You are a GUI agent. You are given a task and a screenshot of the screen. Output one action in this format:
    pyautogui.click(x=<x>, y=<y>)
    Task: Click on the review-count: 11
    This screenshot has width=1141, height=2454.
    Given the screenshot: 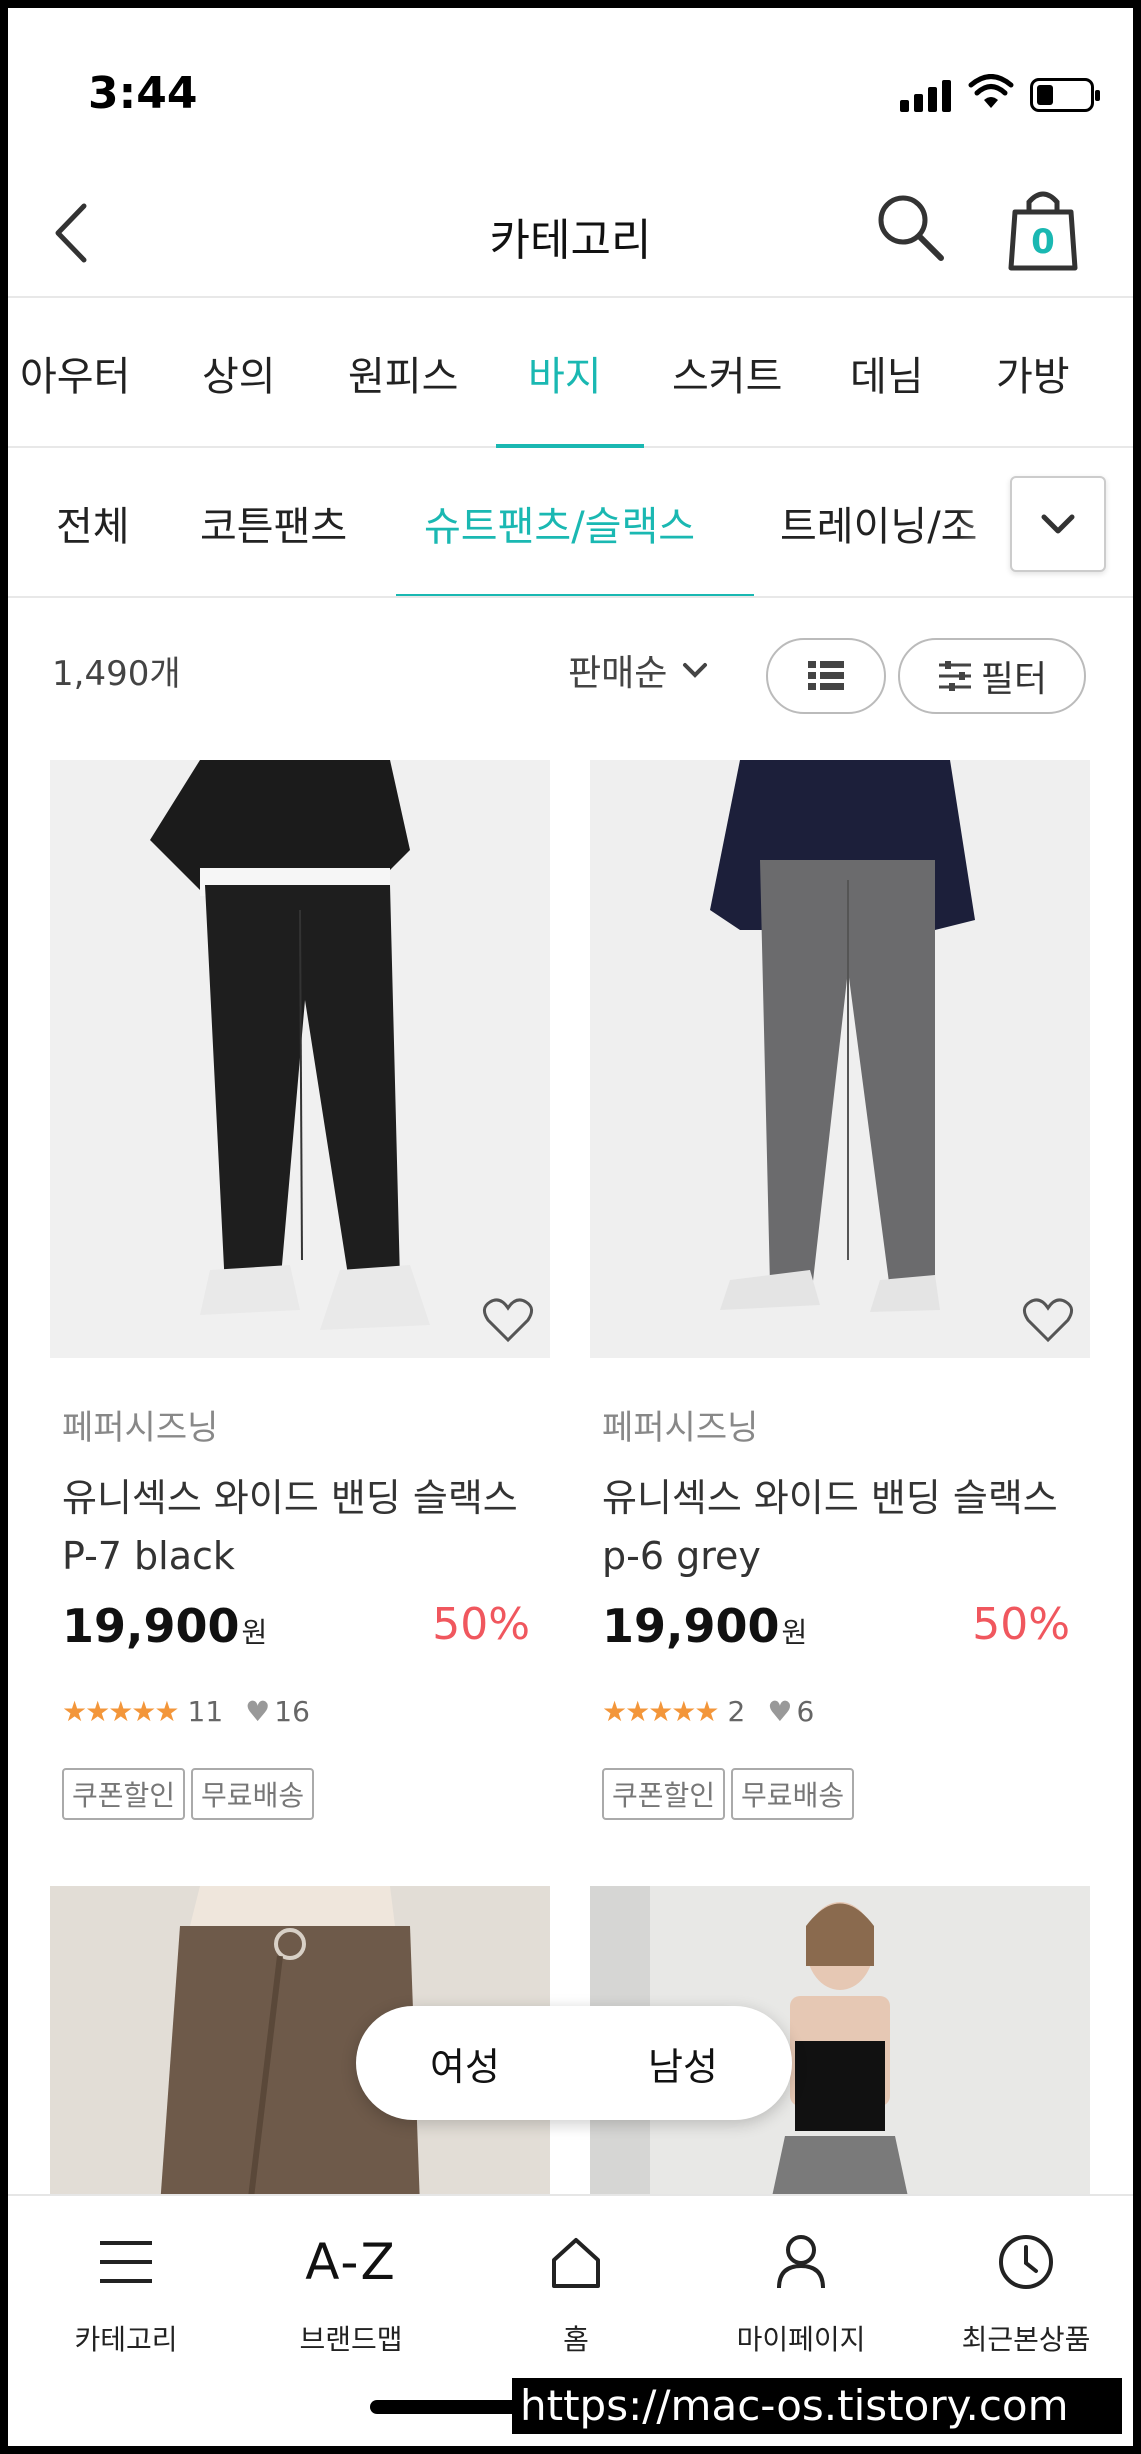 What is the action you would take?
    pyautogui.click(x=205, y=1711)
    